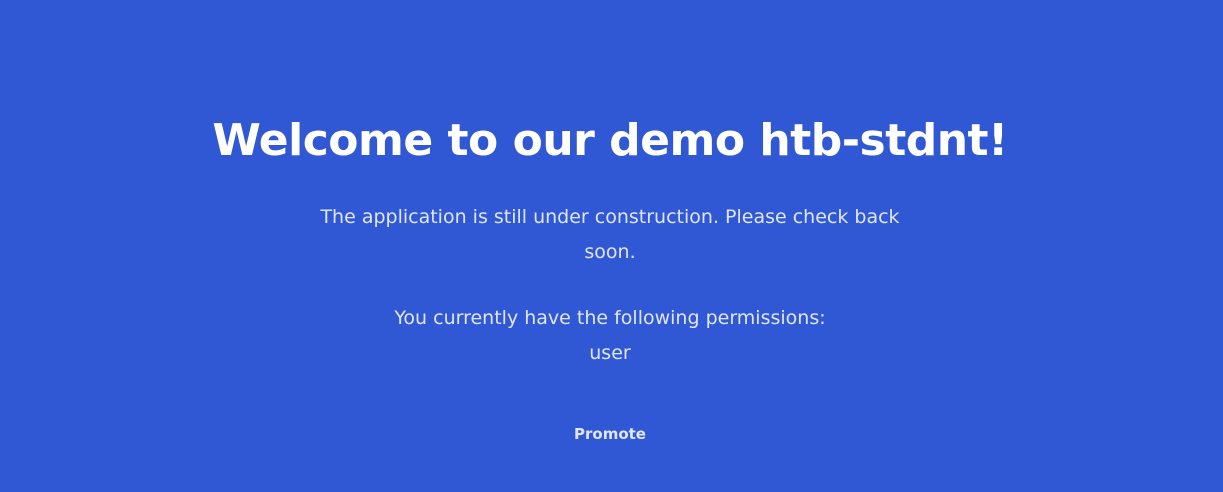 The height and width of the screenshot is (492, 1223). What do you see at coordinates (610, 140) in the screenshot?
I see `welcome-title: Welcome to our demo htb-stdnt!` at bounding box center [610, 140].